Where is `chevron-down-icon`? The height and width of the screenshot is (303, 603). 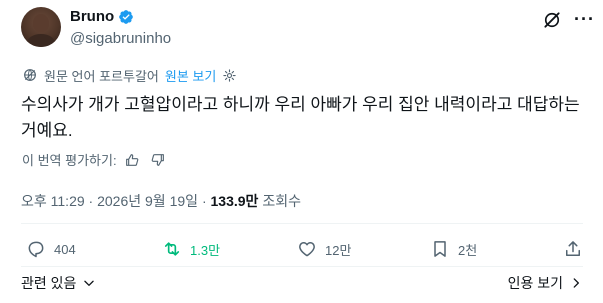 chevron-down-icon is located at coordinates (89, 283).